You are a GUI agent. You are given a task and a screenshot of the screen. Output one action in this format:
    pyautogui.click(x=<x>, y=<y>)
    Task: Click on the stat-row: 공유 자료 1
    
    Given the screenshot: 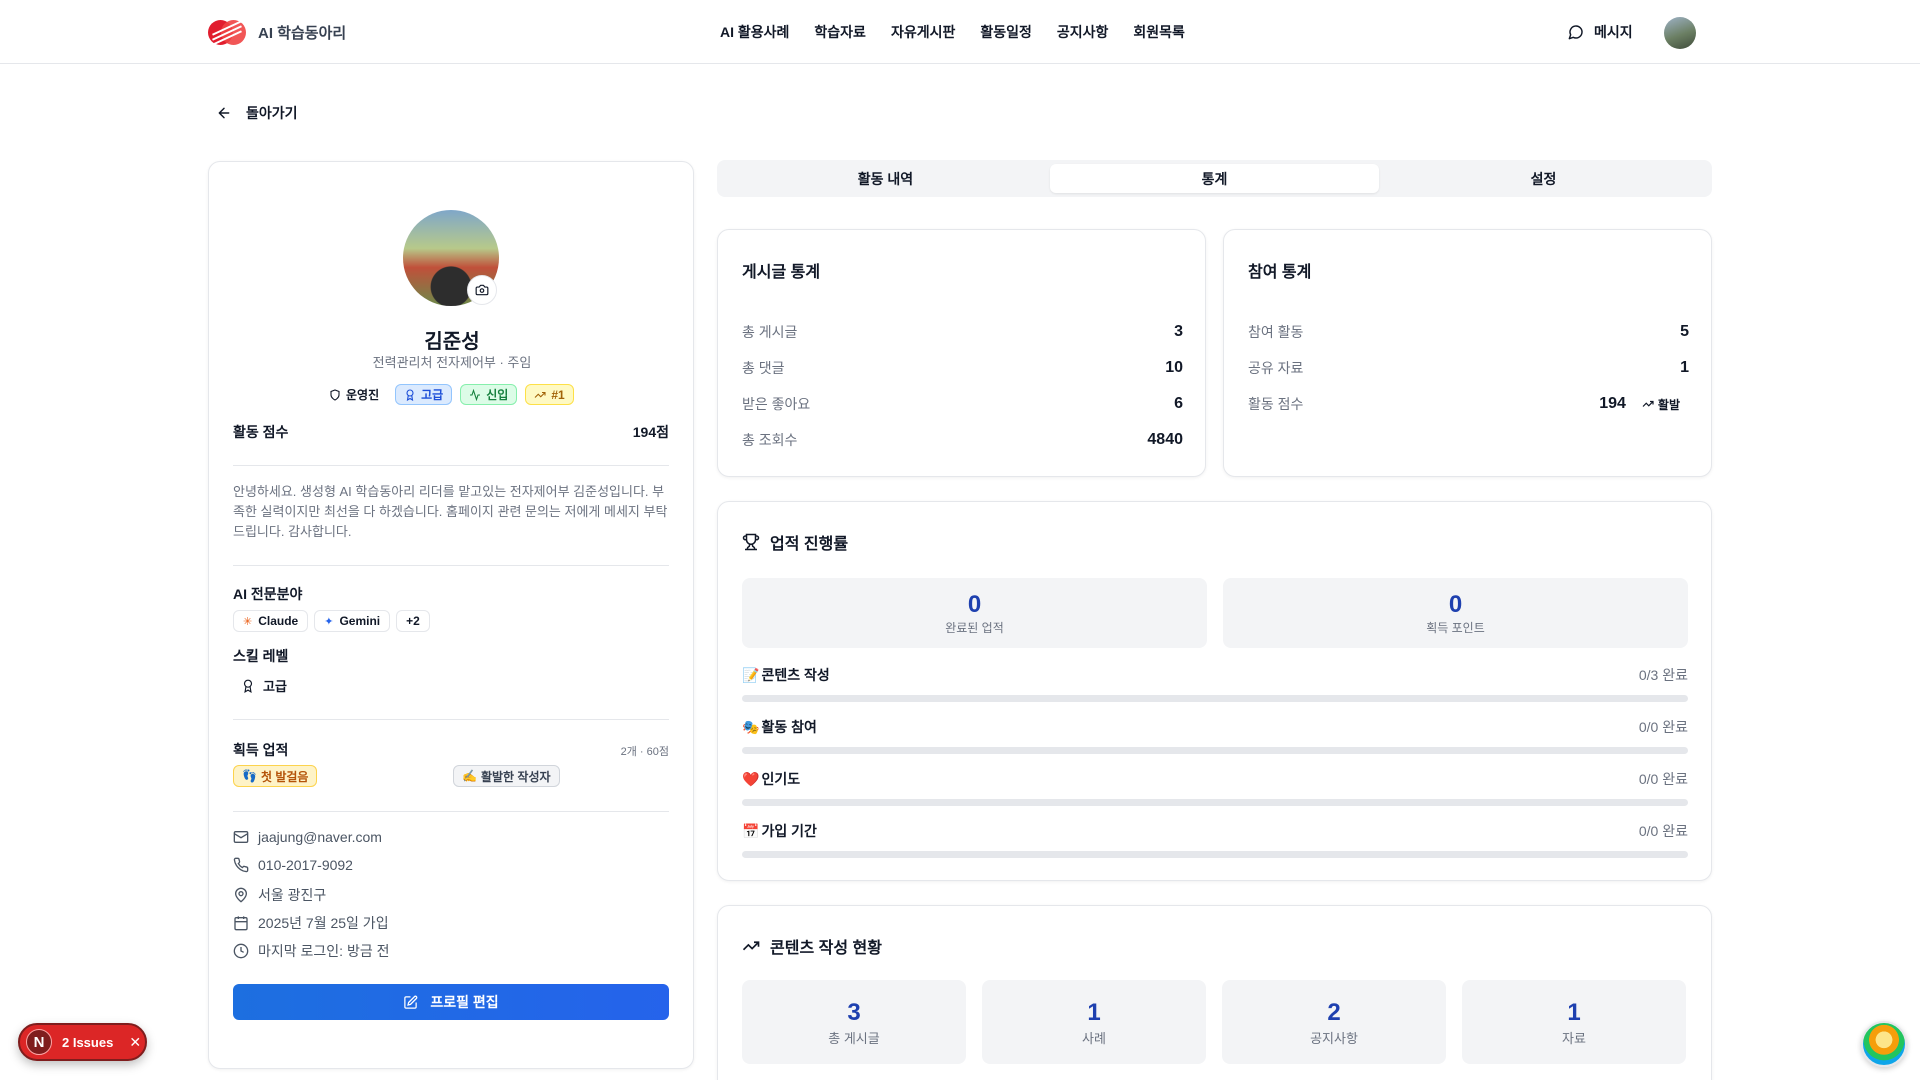 What is the action you would take?
    pyautogui.click(x=1468, y=367)
    